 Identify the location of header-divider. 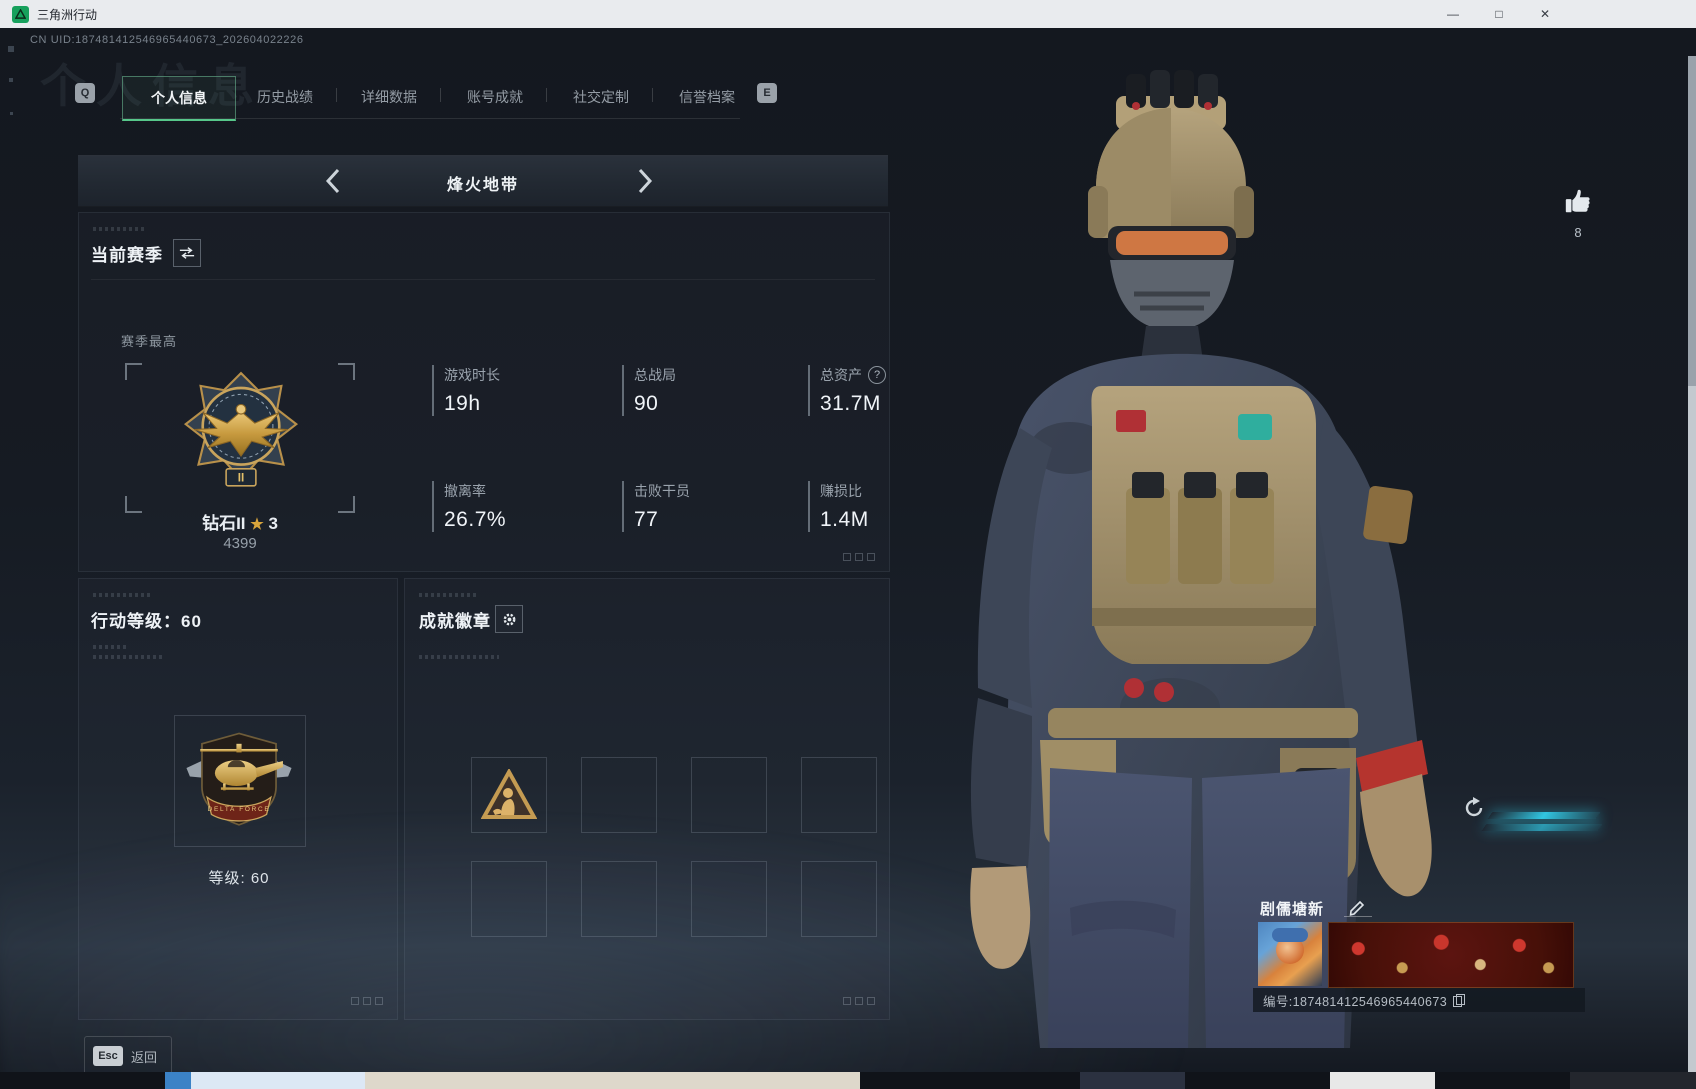
(483, 279).